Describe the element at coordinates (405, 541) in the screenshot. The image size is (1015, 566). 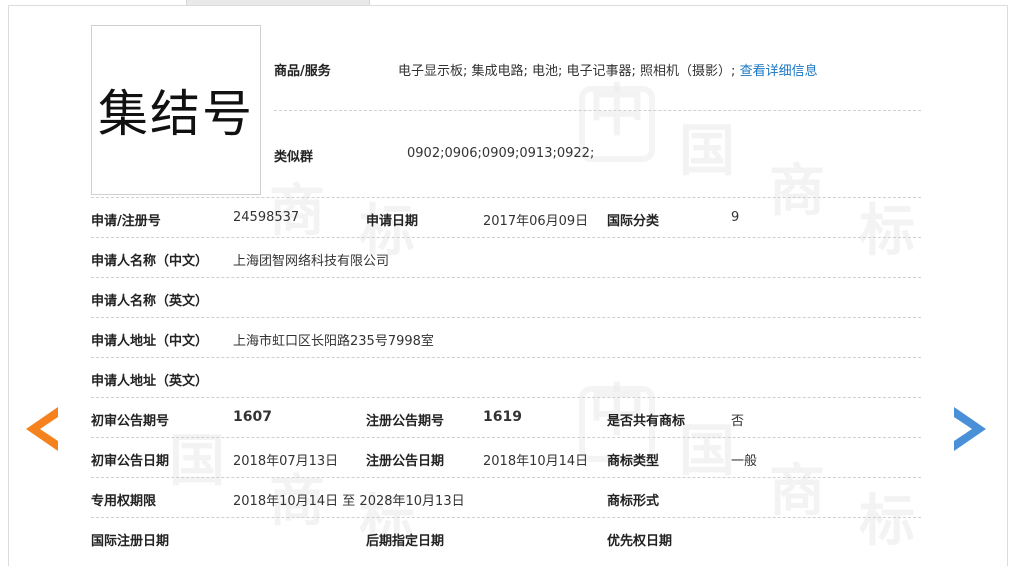
I see `later-date-label: 后期指定日期` at that location.